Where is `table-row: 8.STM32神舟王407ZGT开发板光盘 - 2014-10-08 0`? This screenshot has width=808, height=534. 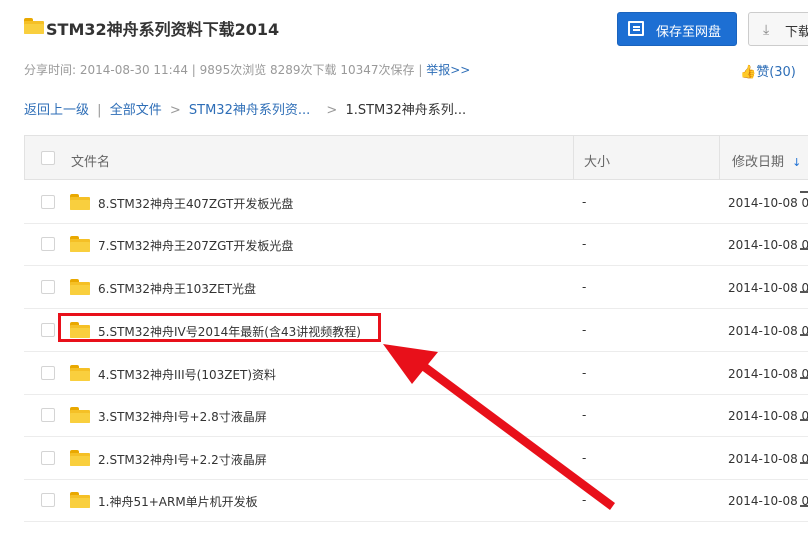
table-row: 8.STM32神舟王407ZGT开发板光盘 - 2014-10-08 0 is located at coordinates (416, 202).